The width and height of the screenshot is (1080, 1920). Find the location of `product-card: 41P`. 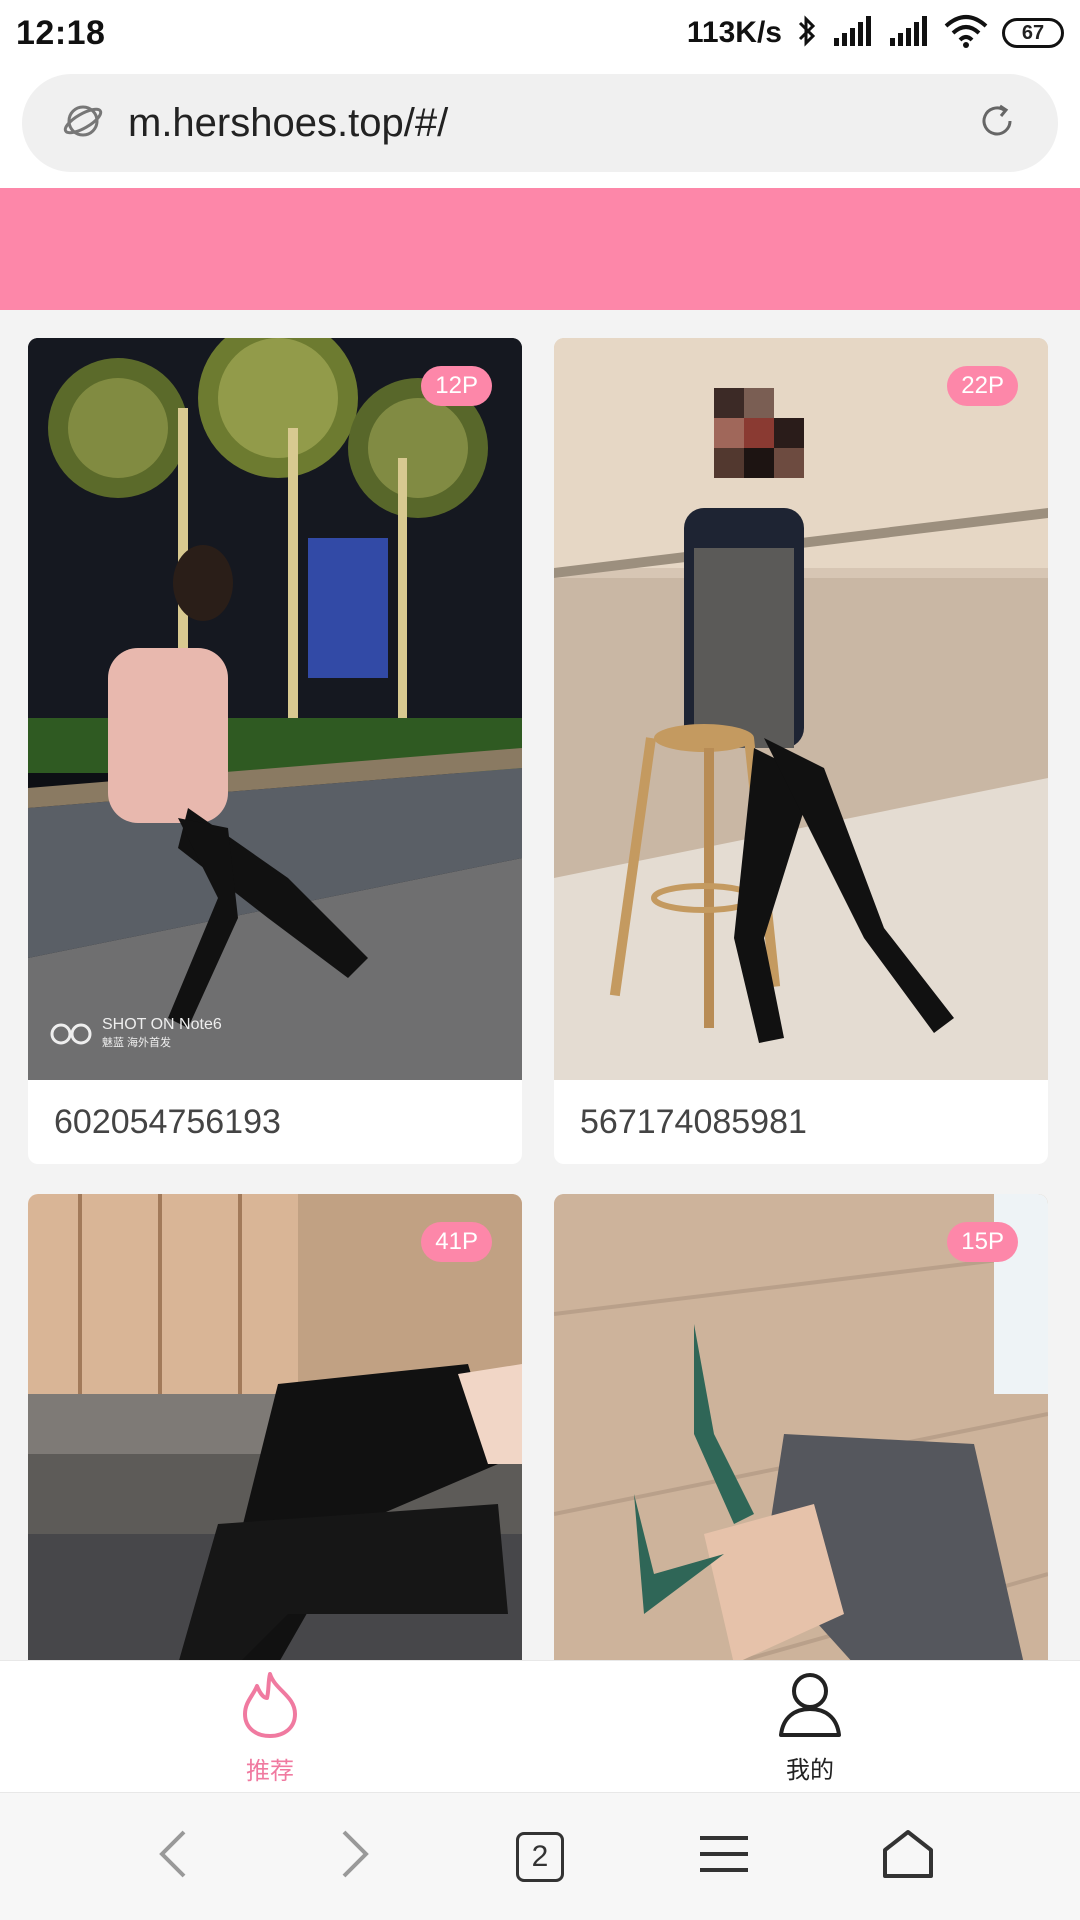

product-card: 41P is located at coordinates (275, 1427).